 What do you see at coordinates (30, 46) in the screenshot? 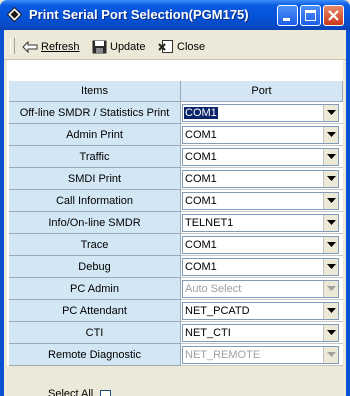
I see `arrow-left-icon` at bounding box center [30, 46].